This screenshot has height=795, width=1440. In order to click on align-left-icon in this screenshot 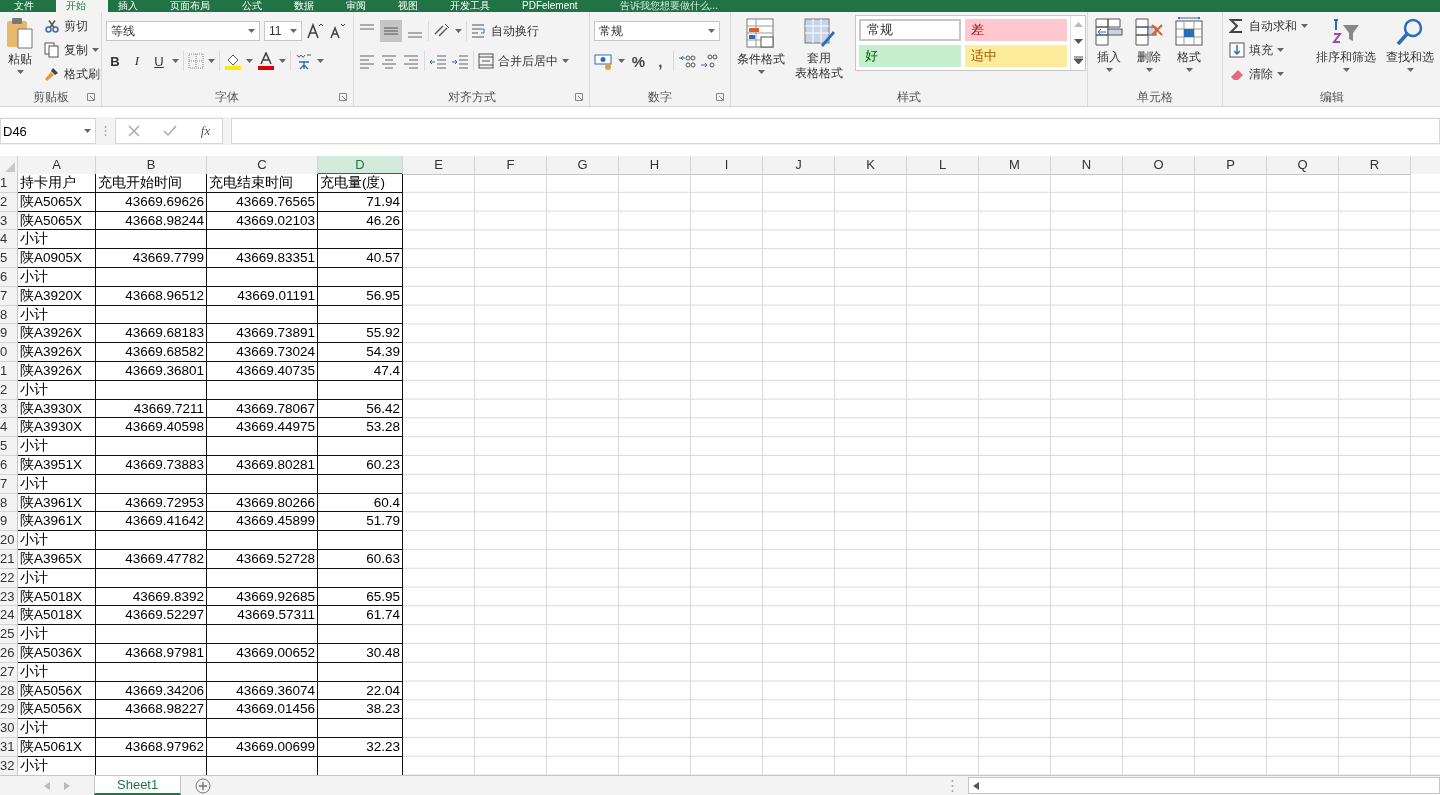, I will do `click(366, 61)`.